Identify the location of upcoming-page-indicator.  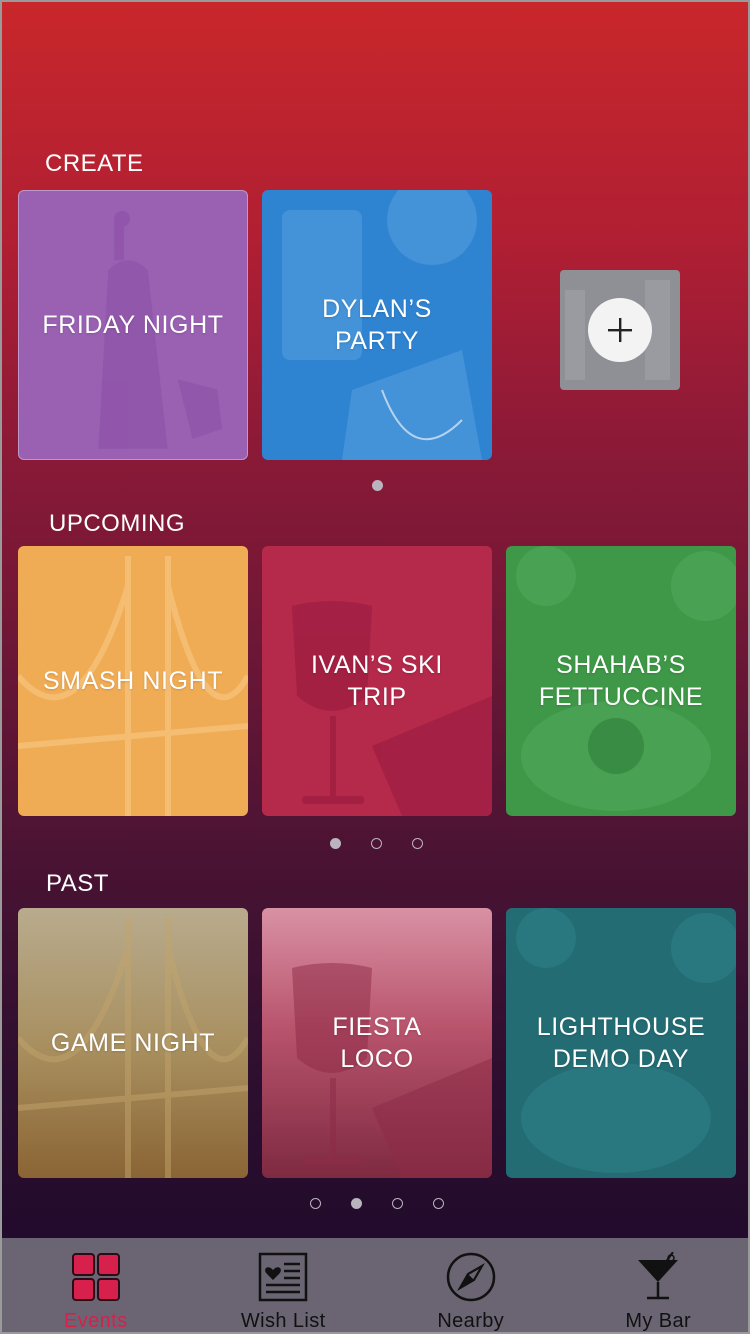
(376, 843).